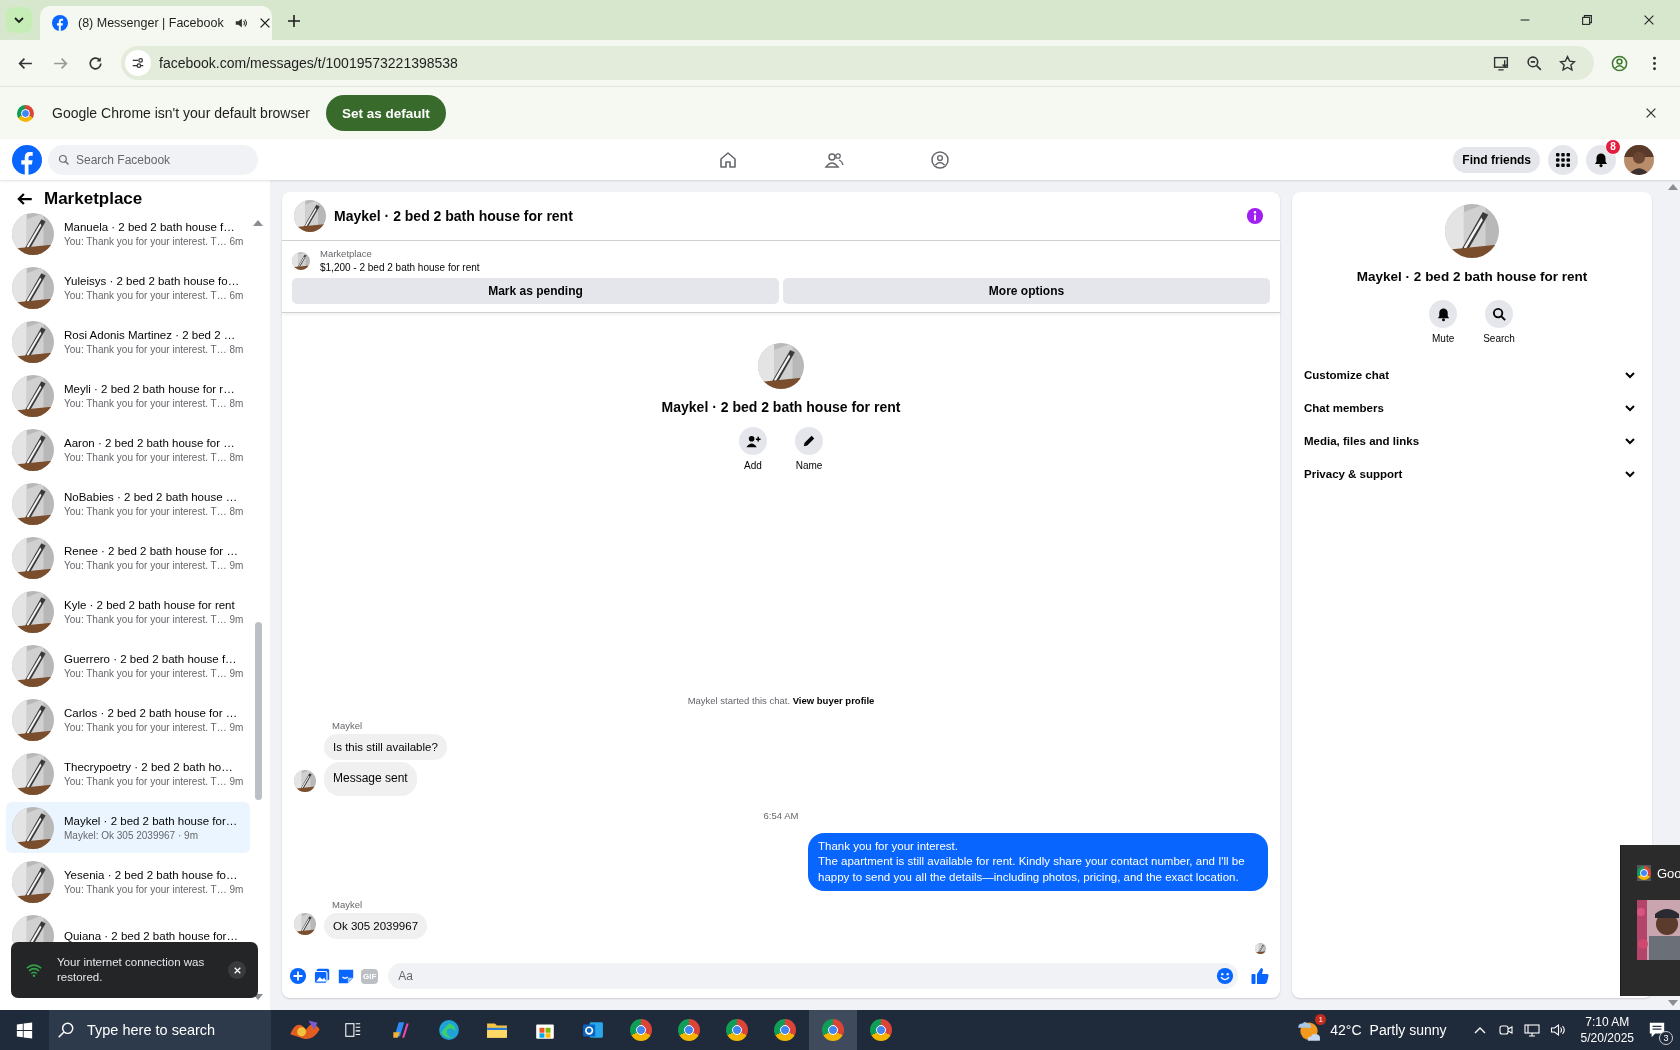 The height and width of the screenshot is (1050, 1680). Describe the element at coordinates (128, 827) in the screenshot. I see `chat-list-item: Maykel · 2 bed 2 bath house for… Maykel: Ok 305 2039967 · 9m` at that location.